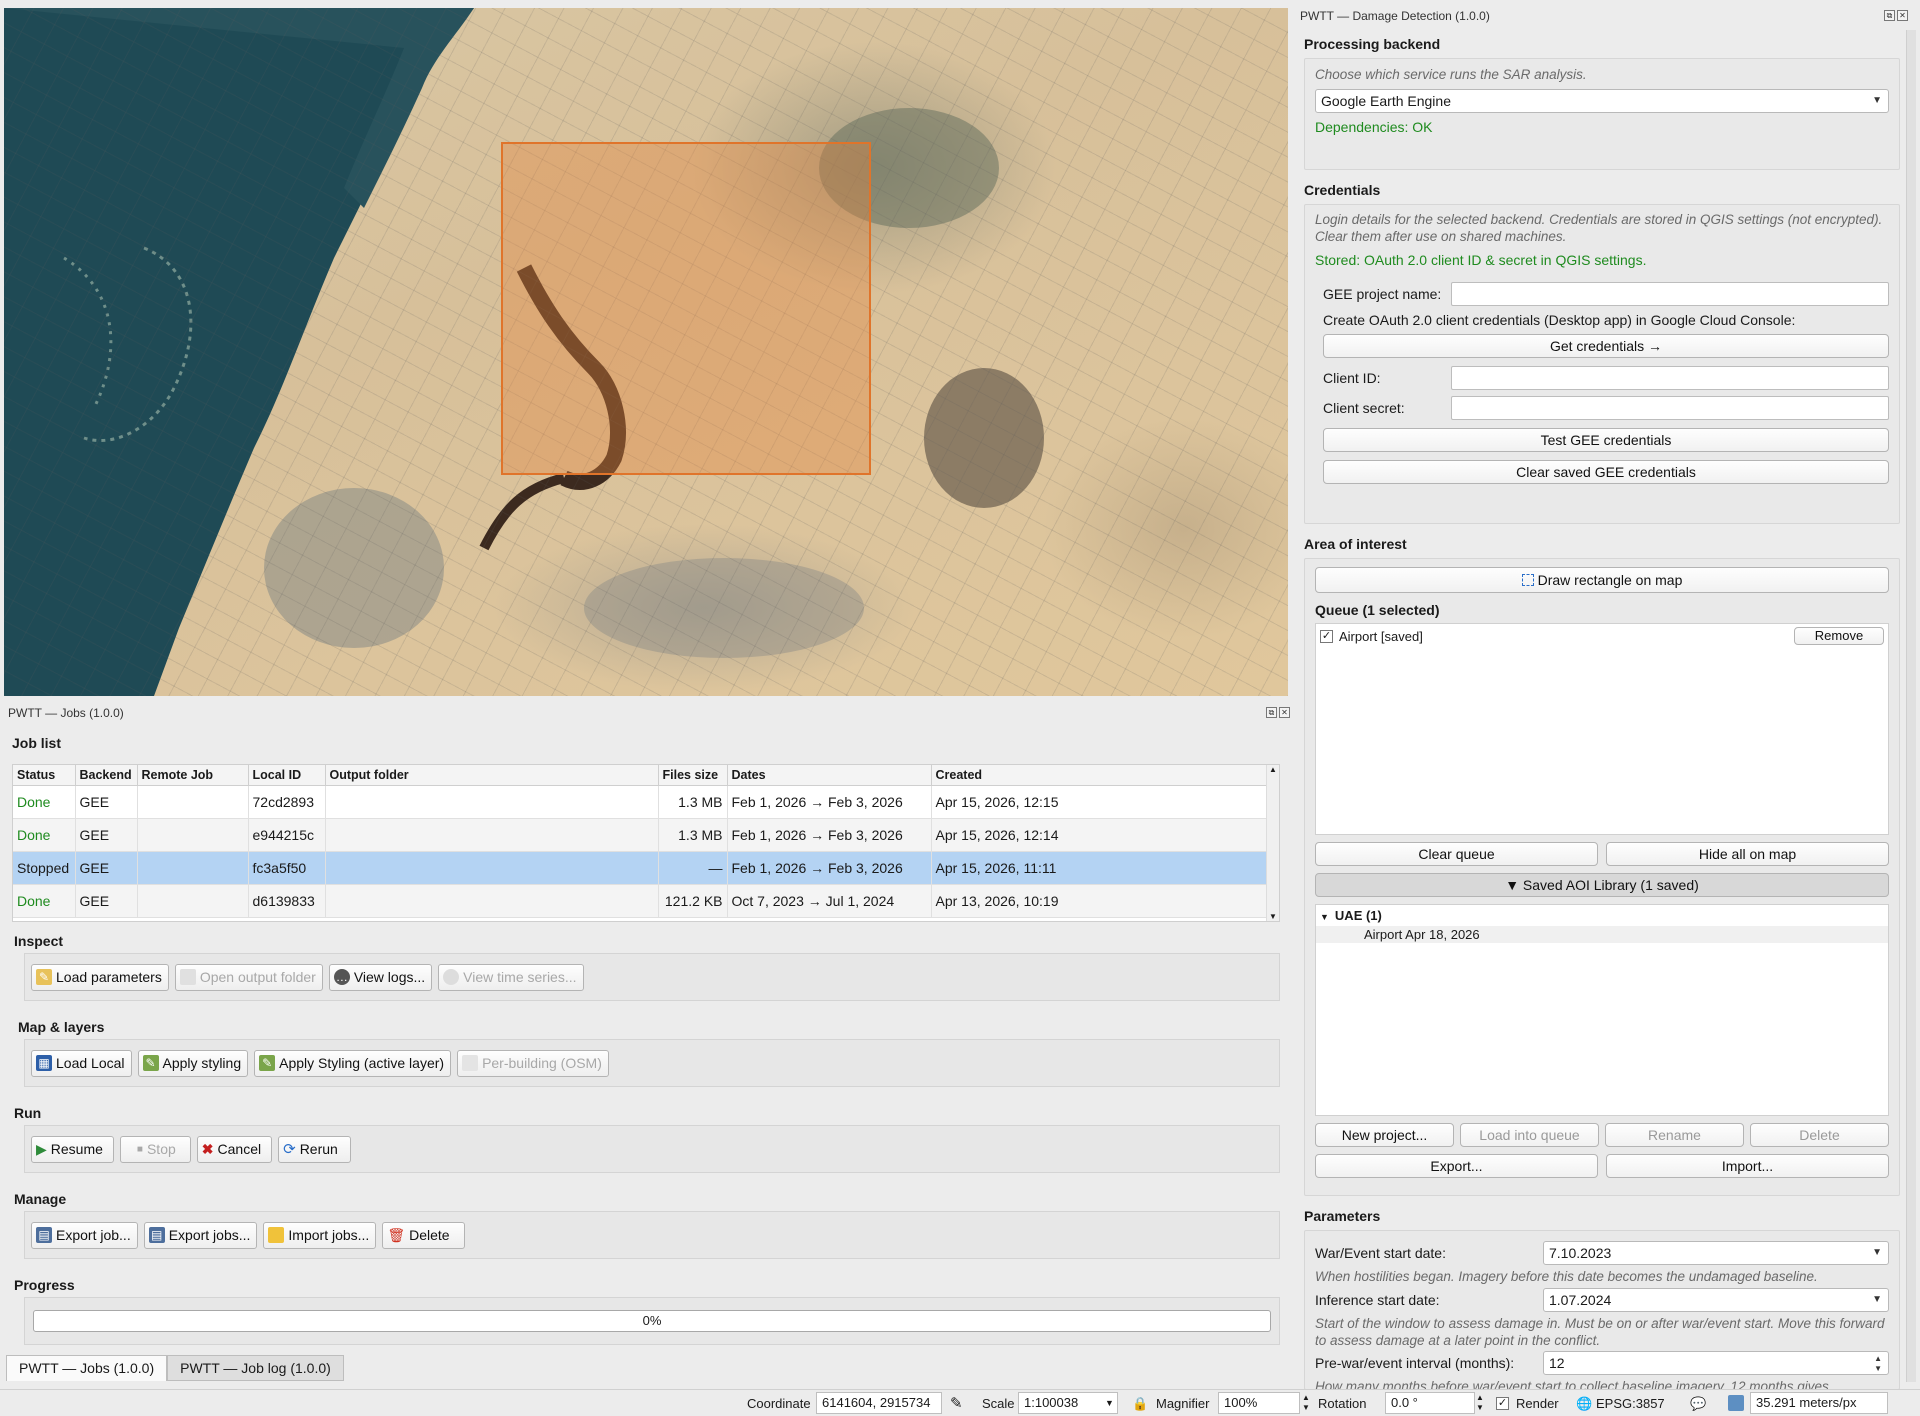 The width and height of the screenshot is (1920, 1416). I want to click on edit-icon: ✎, so click(44, 977).